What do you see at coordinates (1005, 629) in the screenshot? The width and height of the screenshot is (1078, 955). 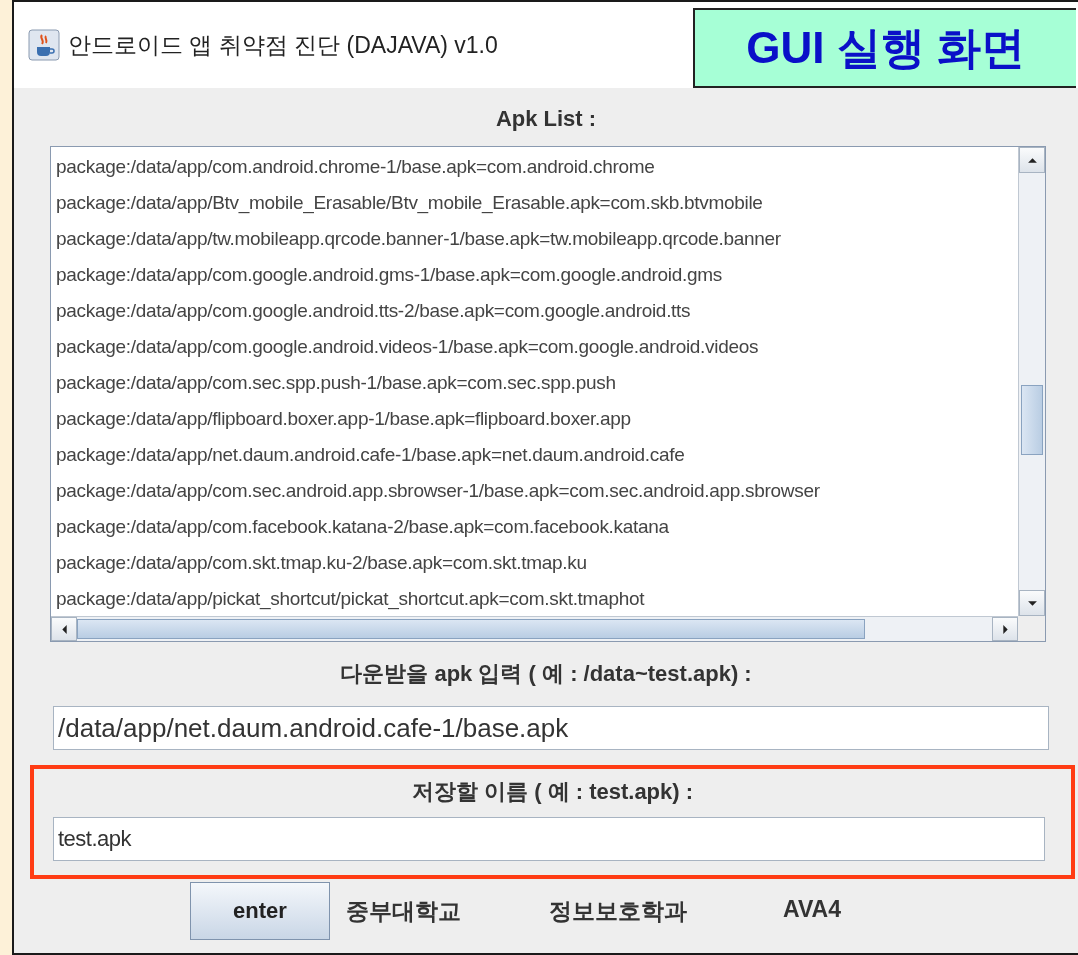 I see `scroll-right-icon` at bounding box center [1005, 629].